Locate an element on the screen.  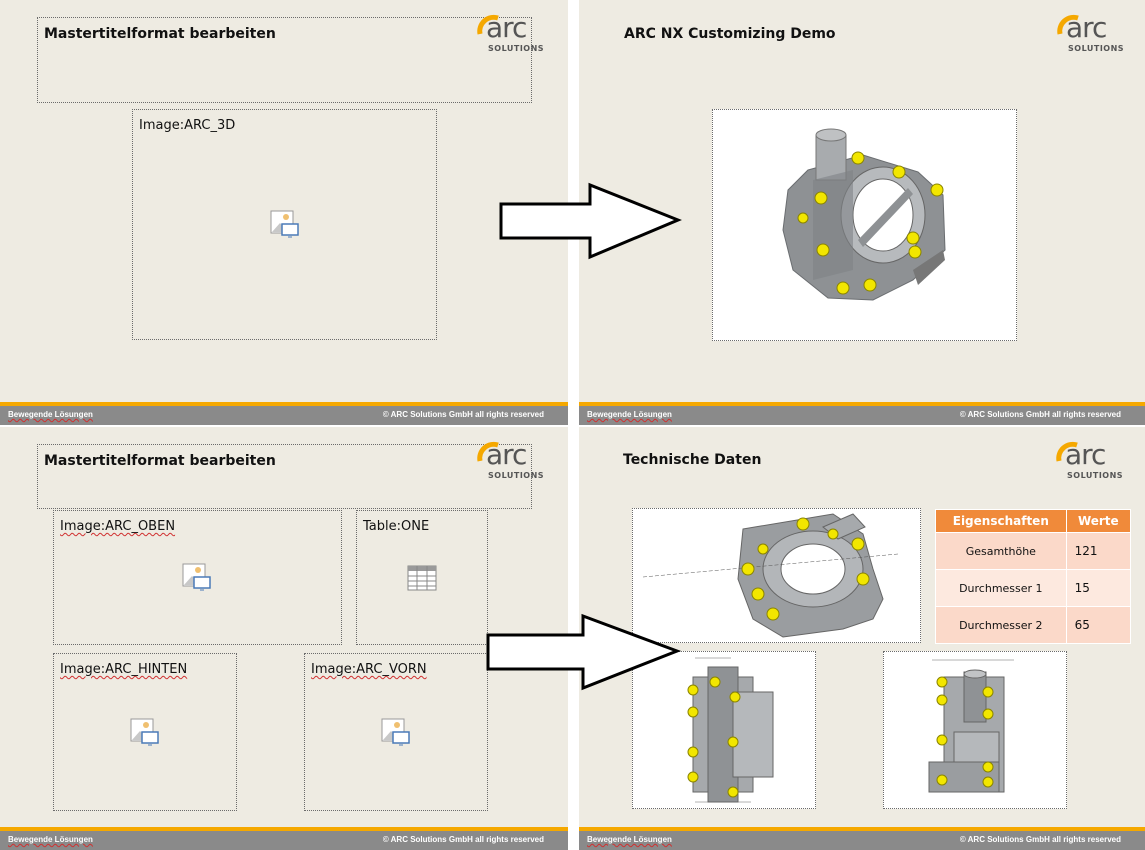
image-placeholder-arc-3d: Image:ARC_3D is located at coordinates (284, 224).